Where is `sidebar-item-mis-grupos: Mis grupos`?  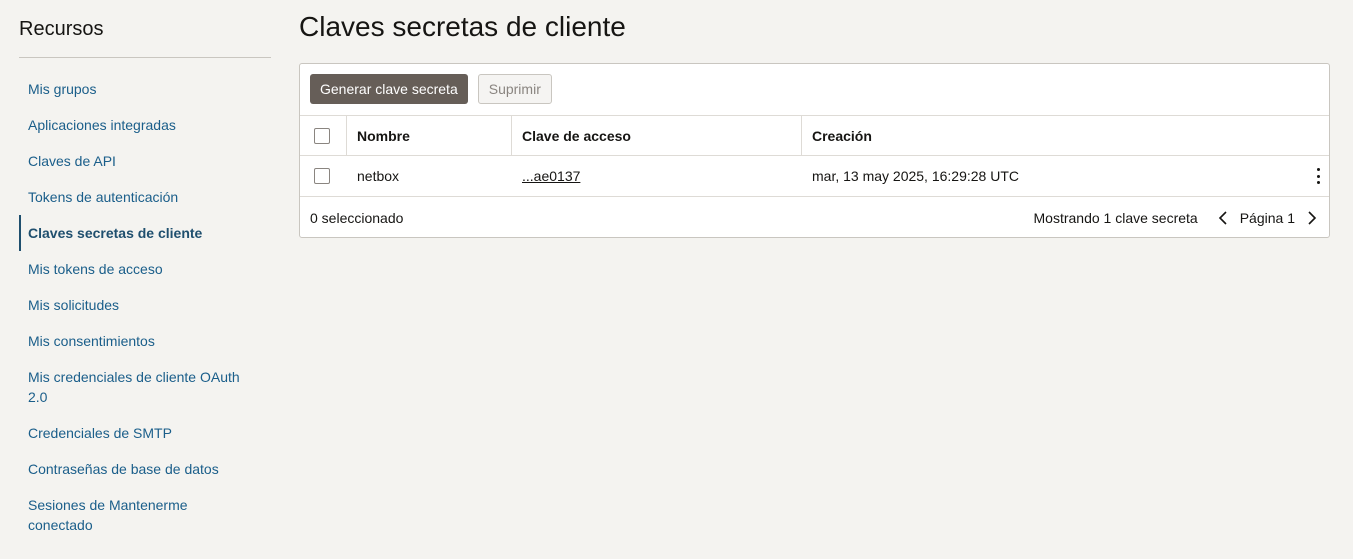
sidebar-item-mis-grupos: Mis grupos is located at coordinates (139, 89).